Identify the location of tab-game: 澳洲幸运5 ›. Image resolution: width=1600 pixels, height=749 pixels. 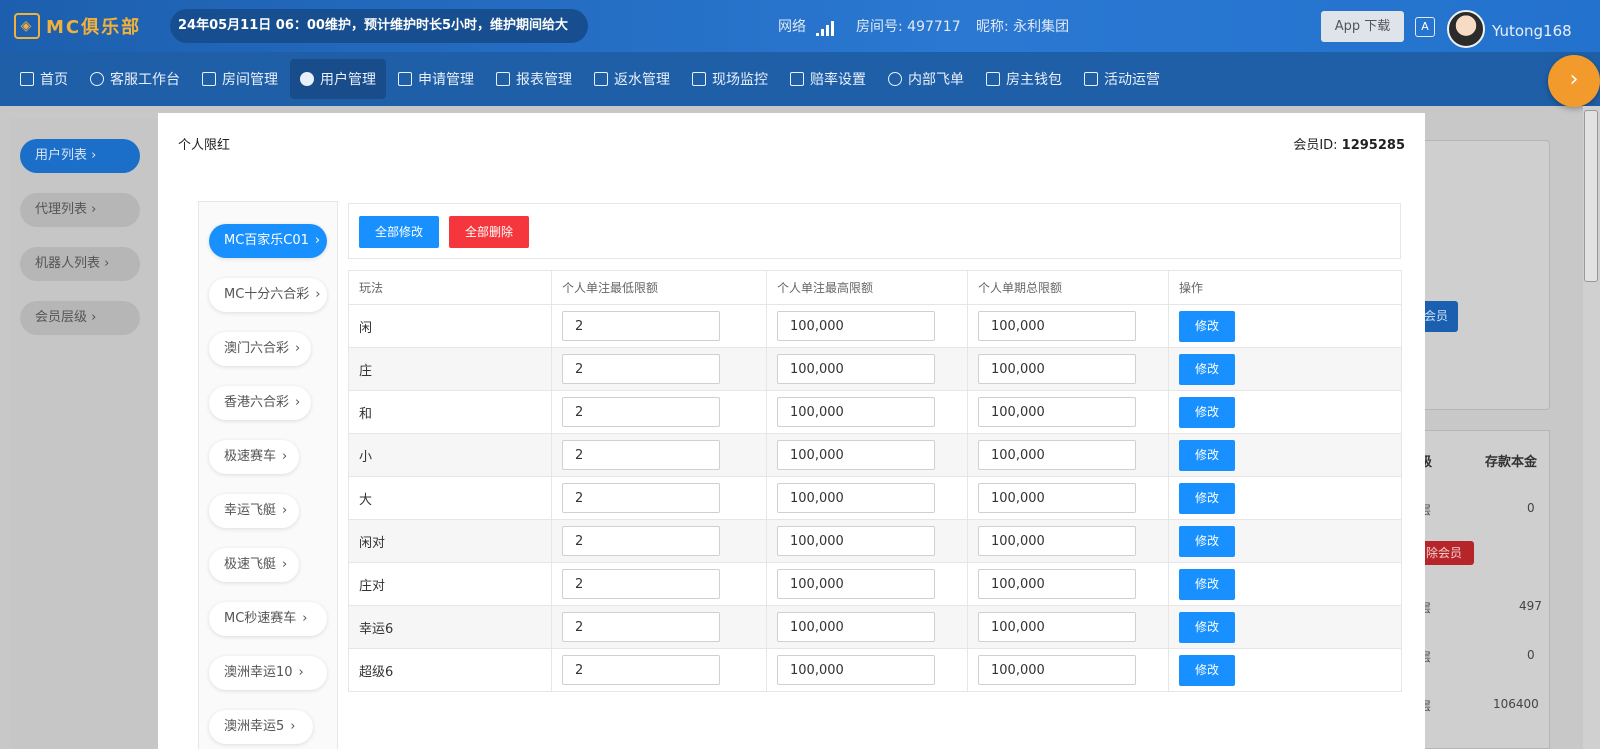
(261, 727).